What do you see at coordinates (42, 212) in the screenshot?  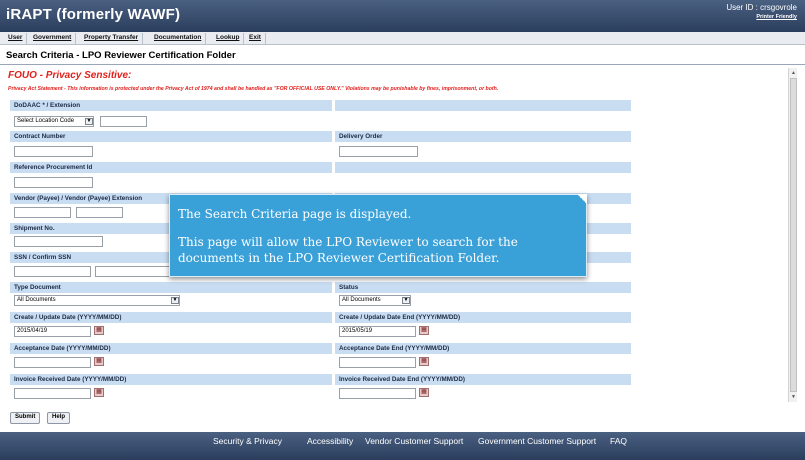 I see `vendor-input` at bounding box center [42, 212].